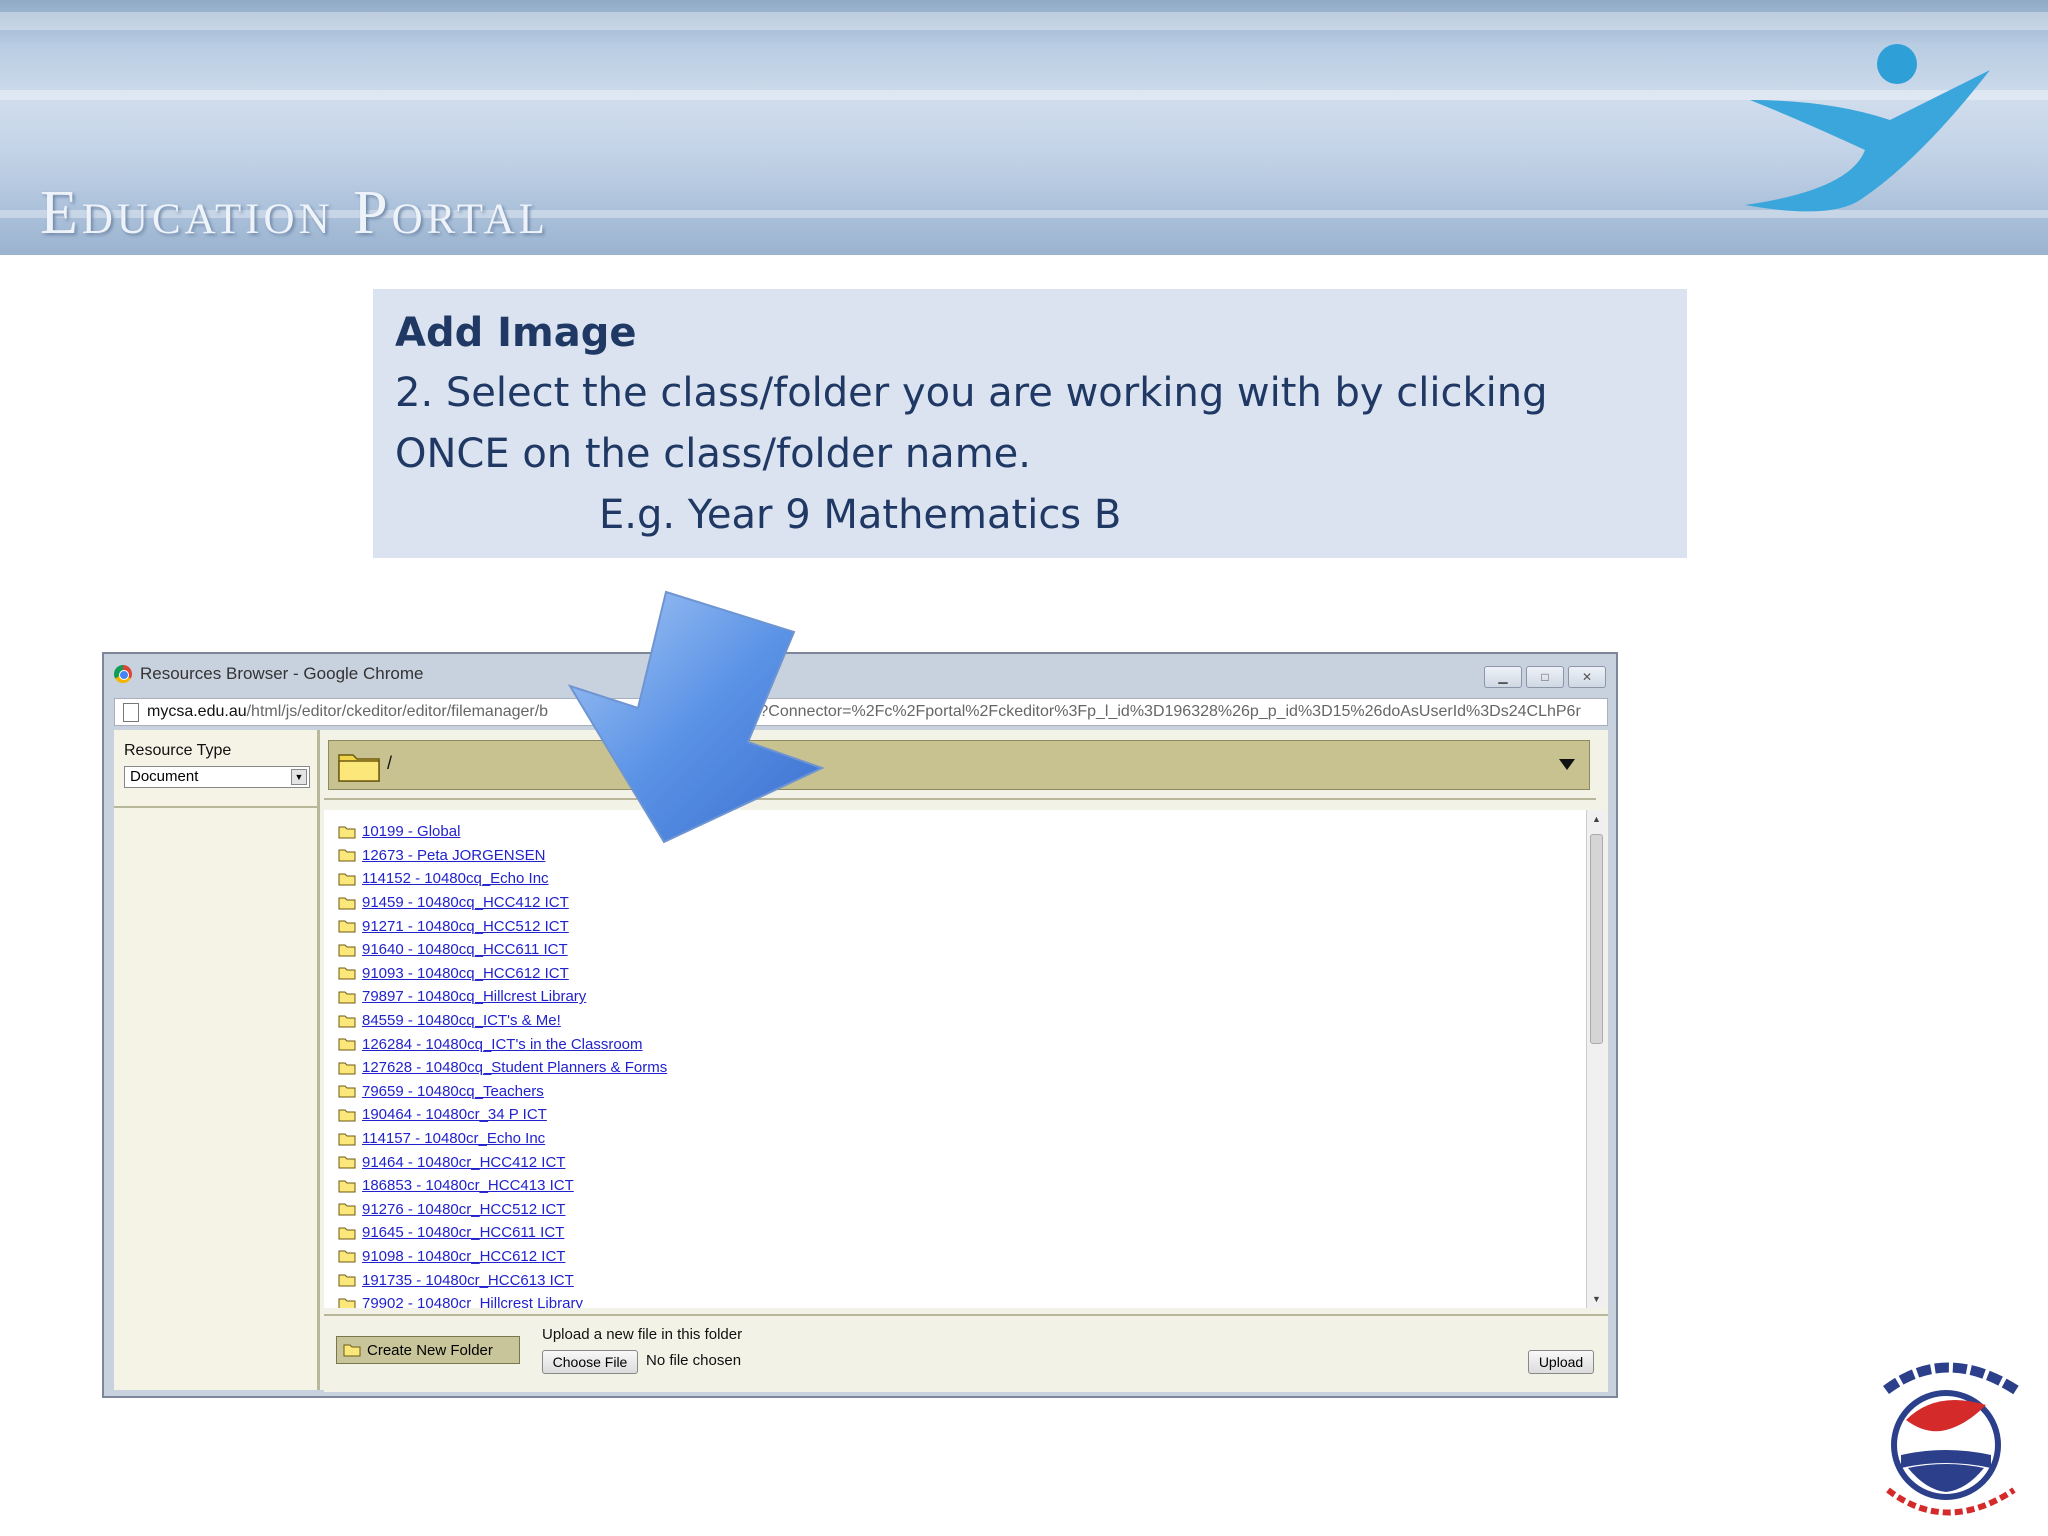 This screenshot has width=2048, height=1536. Describe the element at coordinates (1561, 1362) in the screenshot. I see `upload-button: Upload` at that location.